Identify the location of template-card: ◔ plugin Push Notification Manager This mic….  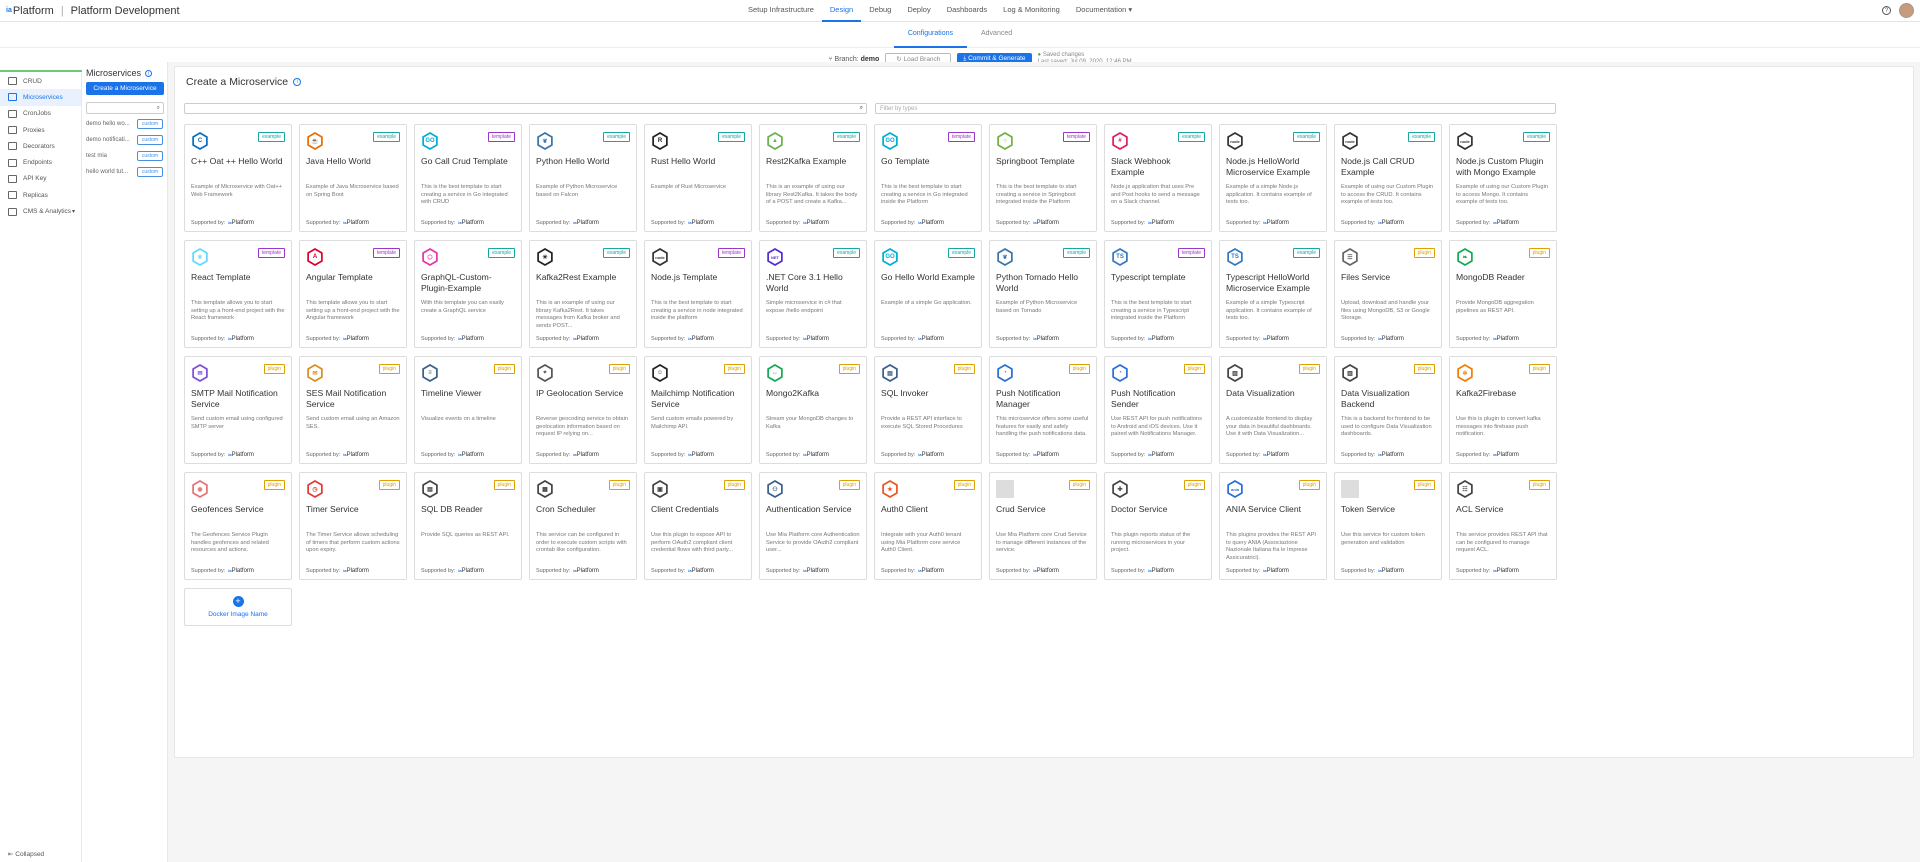
(1043, 410).